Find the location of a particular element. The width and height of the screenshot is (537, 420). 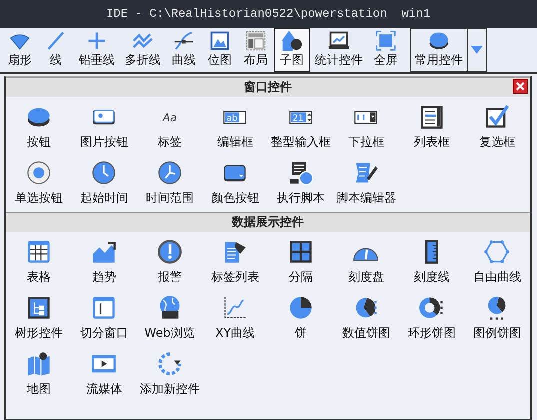

control-label: 按钮 is located at coordinates (38, 142).